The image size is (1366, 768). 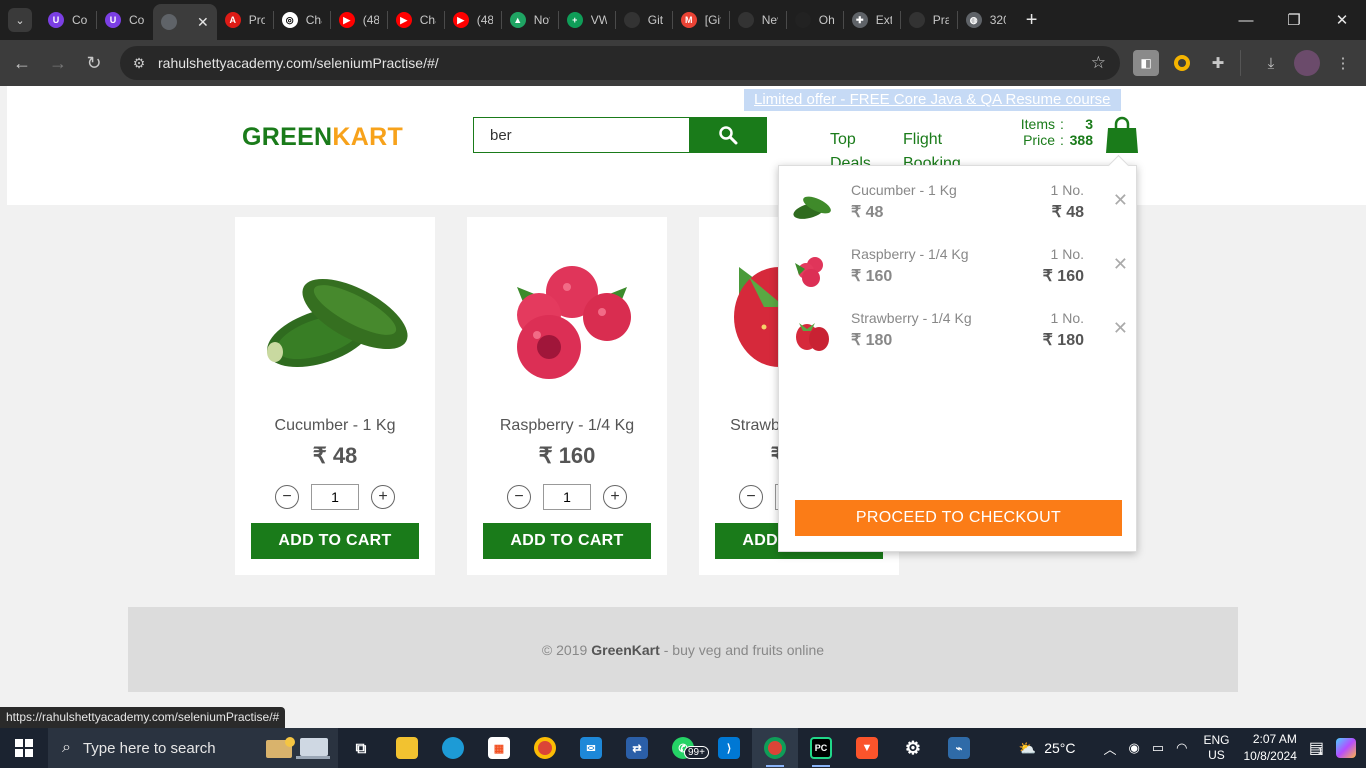 What do you see at coordinates (758, 20) in the screenshot?
I see `browser-tab: Nev` at bounding box center [758, 20].